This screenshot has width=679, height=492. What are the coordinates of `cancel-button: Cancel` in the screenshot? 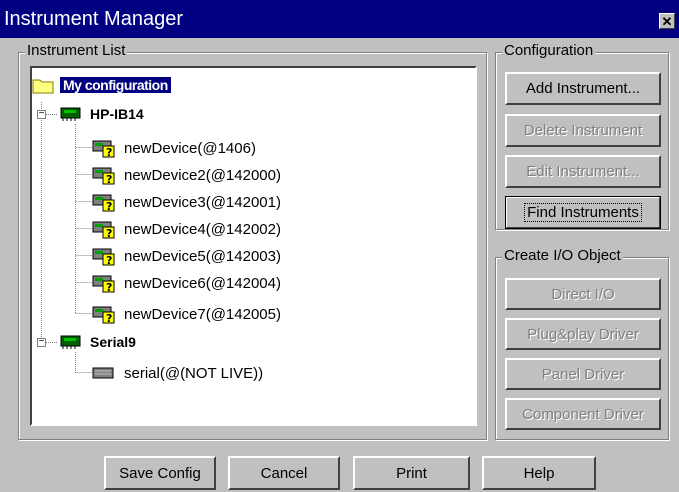 It's located at (284, 473).